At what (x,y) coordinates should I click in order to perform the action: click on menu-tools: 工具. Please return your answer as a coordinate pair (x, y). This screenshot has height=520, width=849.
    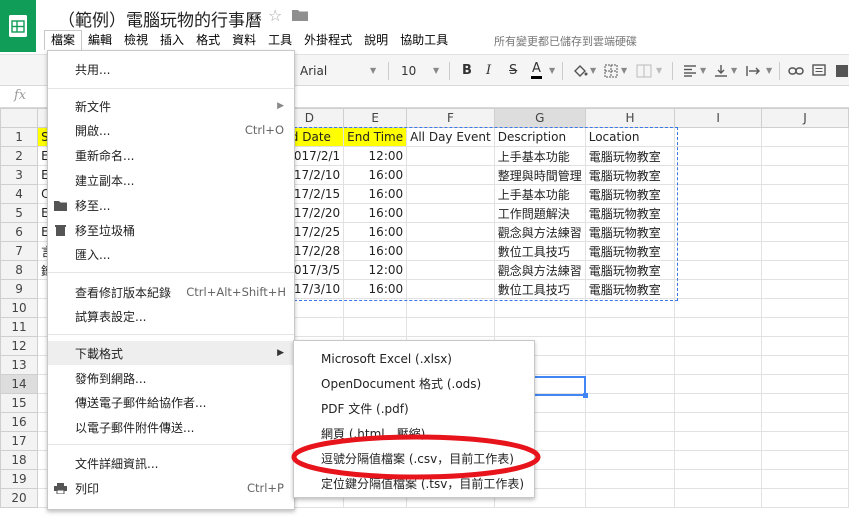
    Looking at the image, I should click on (280, 40).